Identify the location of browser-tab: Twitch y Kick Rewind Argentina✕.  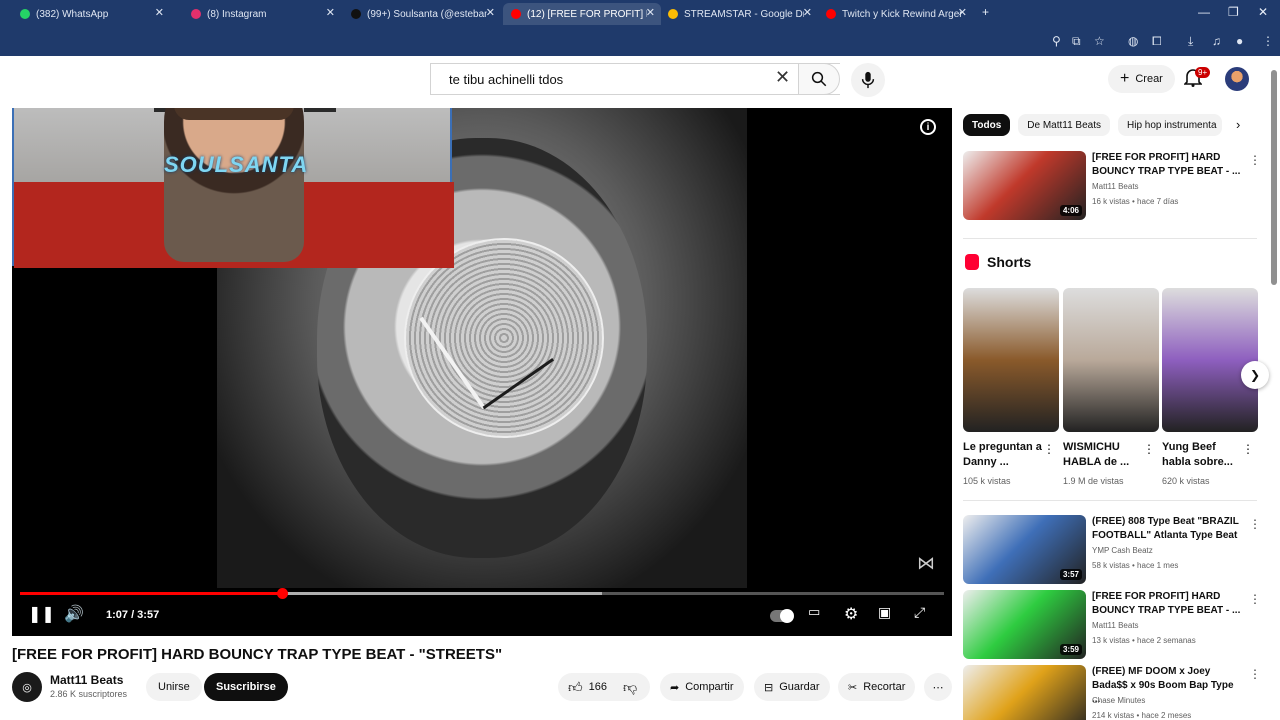
(895, 14).